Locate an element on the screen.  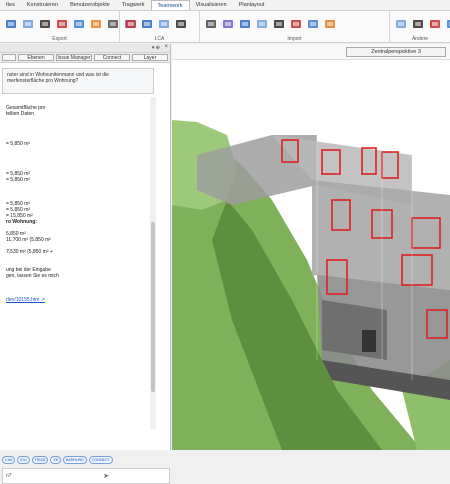
scroll-thumb is located at coordinates (153, 307).